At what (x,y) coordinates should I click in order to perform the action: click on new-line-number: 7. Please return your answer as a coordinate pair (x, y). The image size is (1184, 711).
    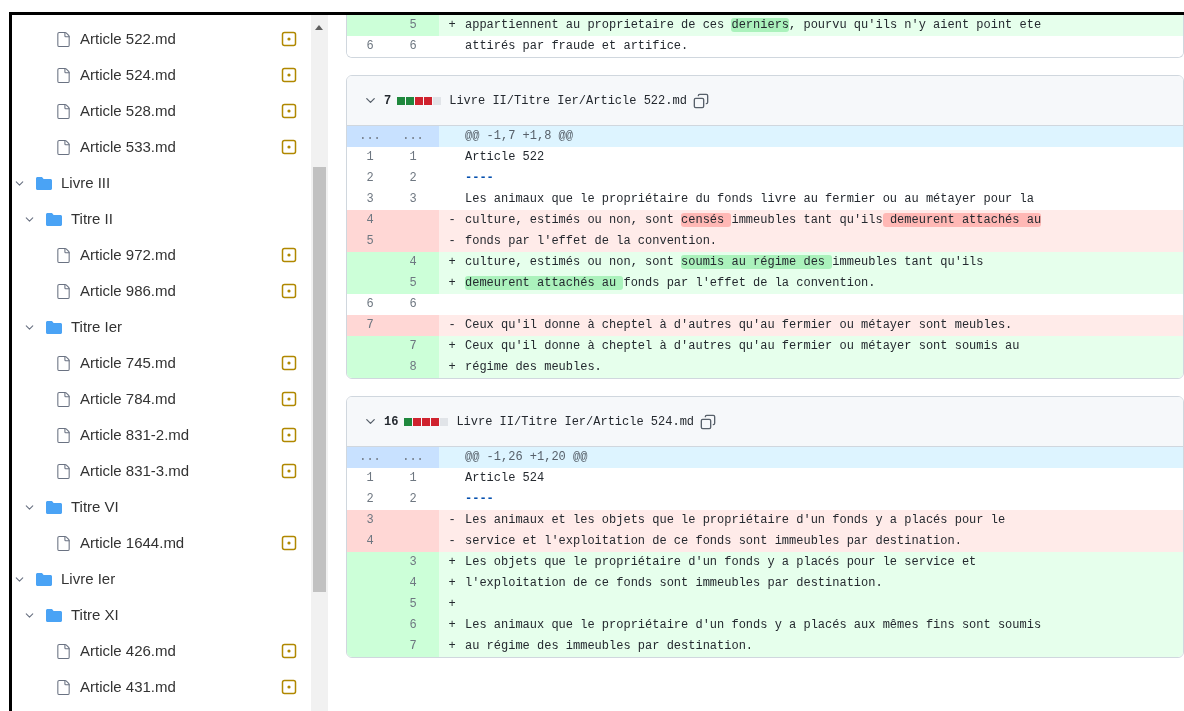
    Looking at the image, I should click on (413, 646).